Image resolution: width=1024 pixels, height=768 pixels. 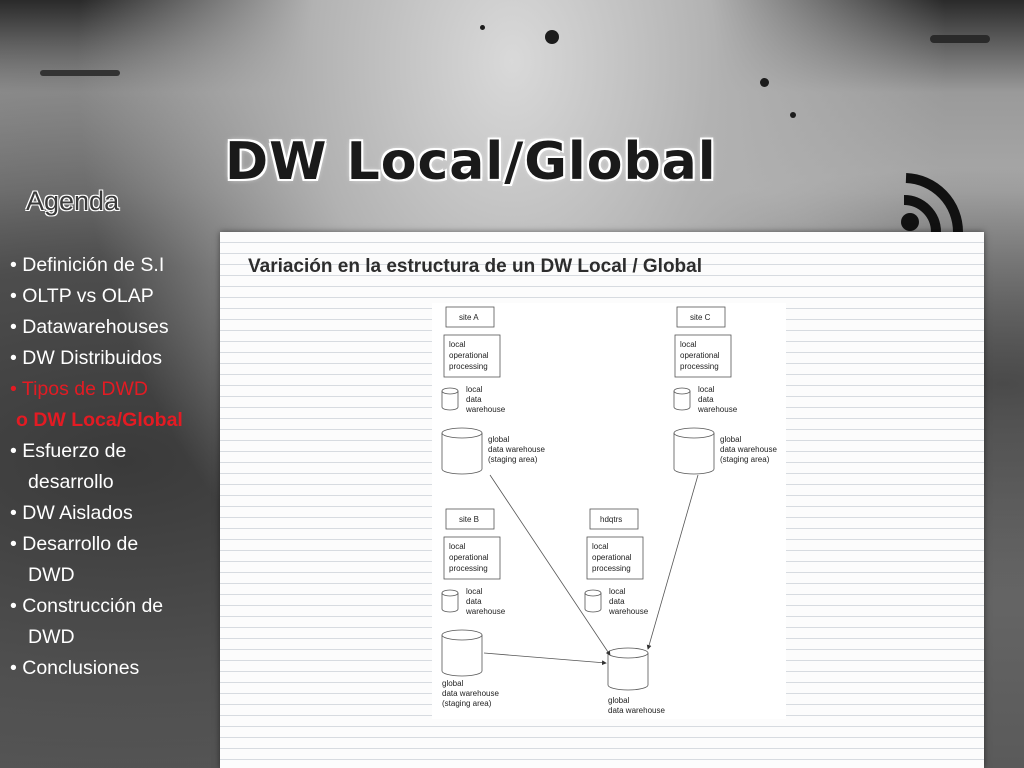 I want to click on agenda-item: • Construcción de, so click(x=117, y=606).